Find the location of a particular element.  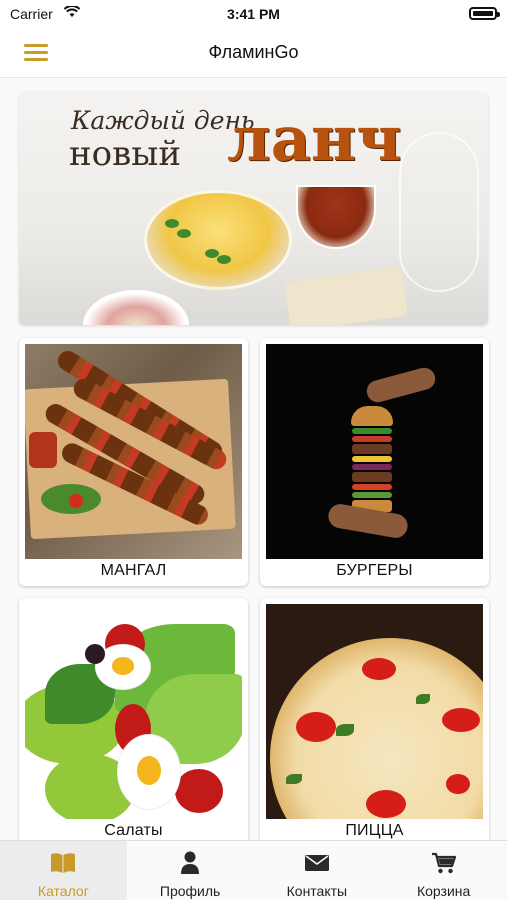

wrap-image is located at coordinates (346, 295).